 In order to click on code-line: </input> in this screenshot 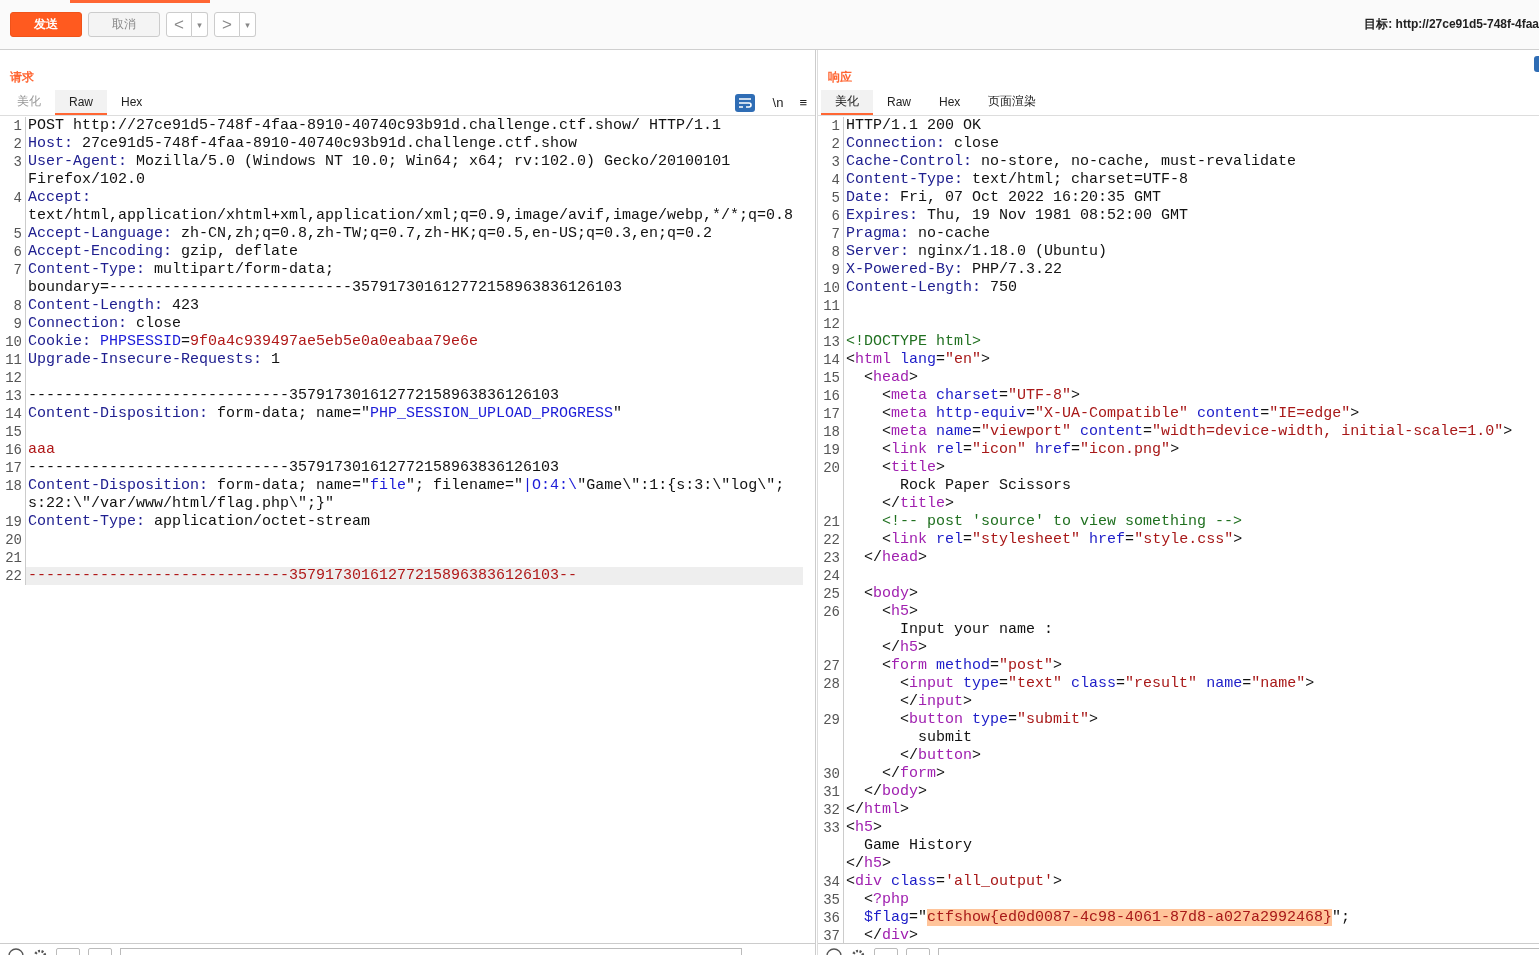, I will do `click(936, 702)`.